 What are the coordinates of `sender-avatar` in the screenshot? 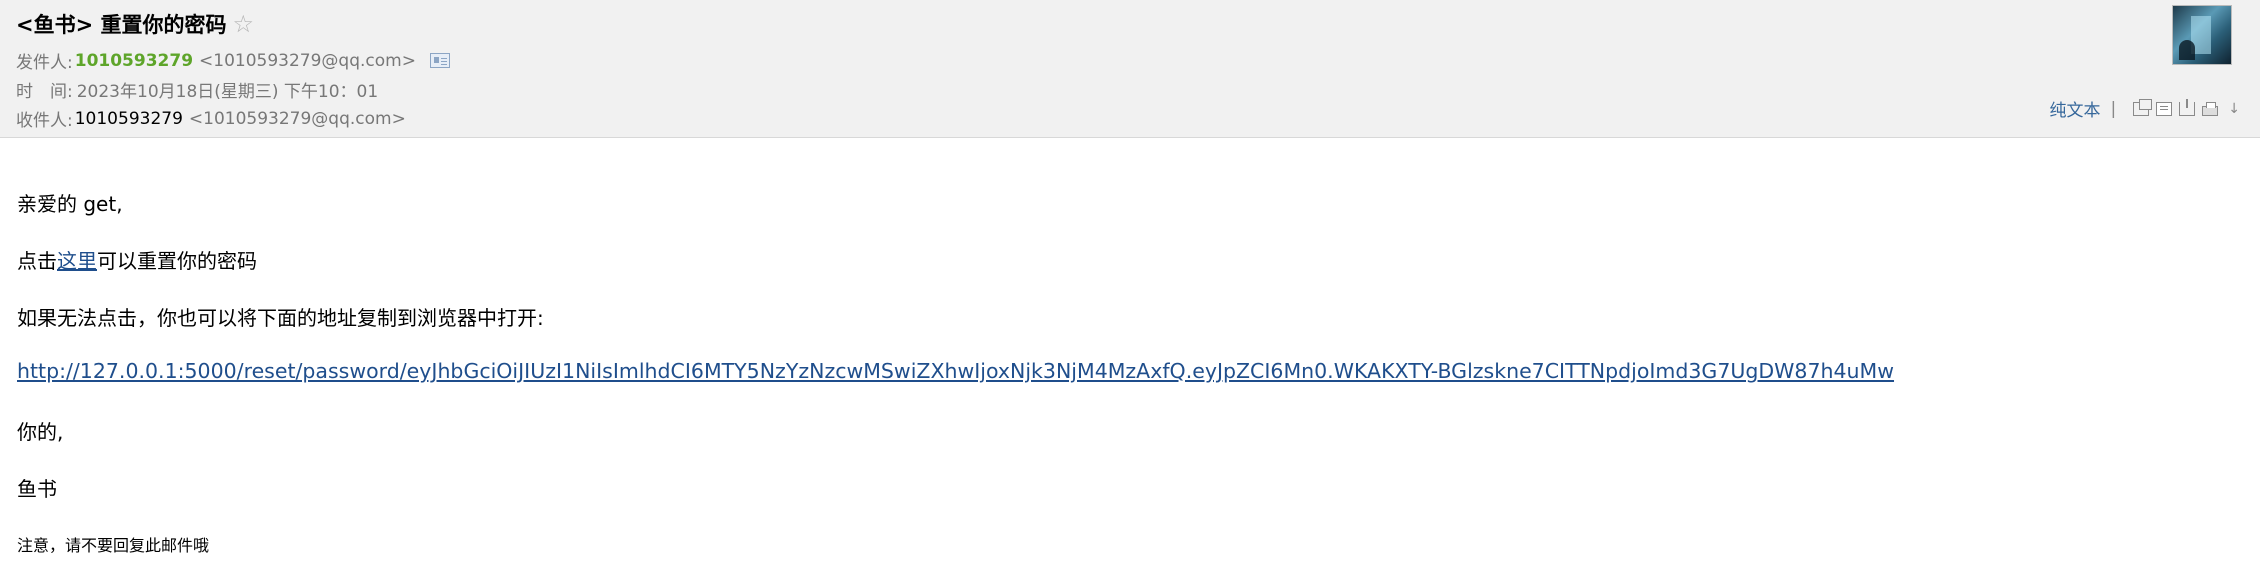 It's located at (2202, 35).